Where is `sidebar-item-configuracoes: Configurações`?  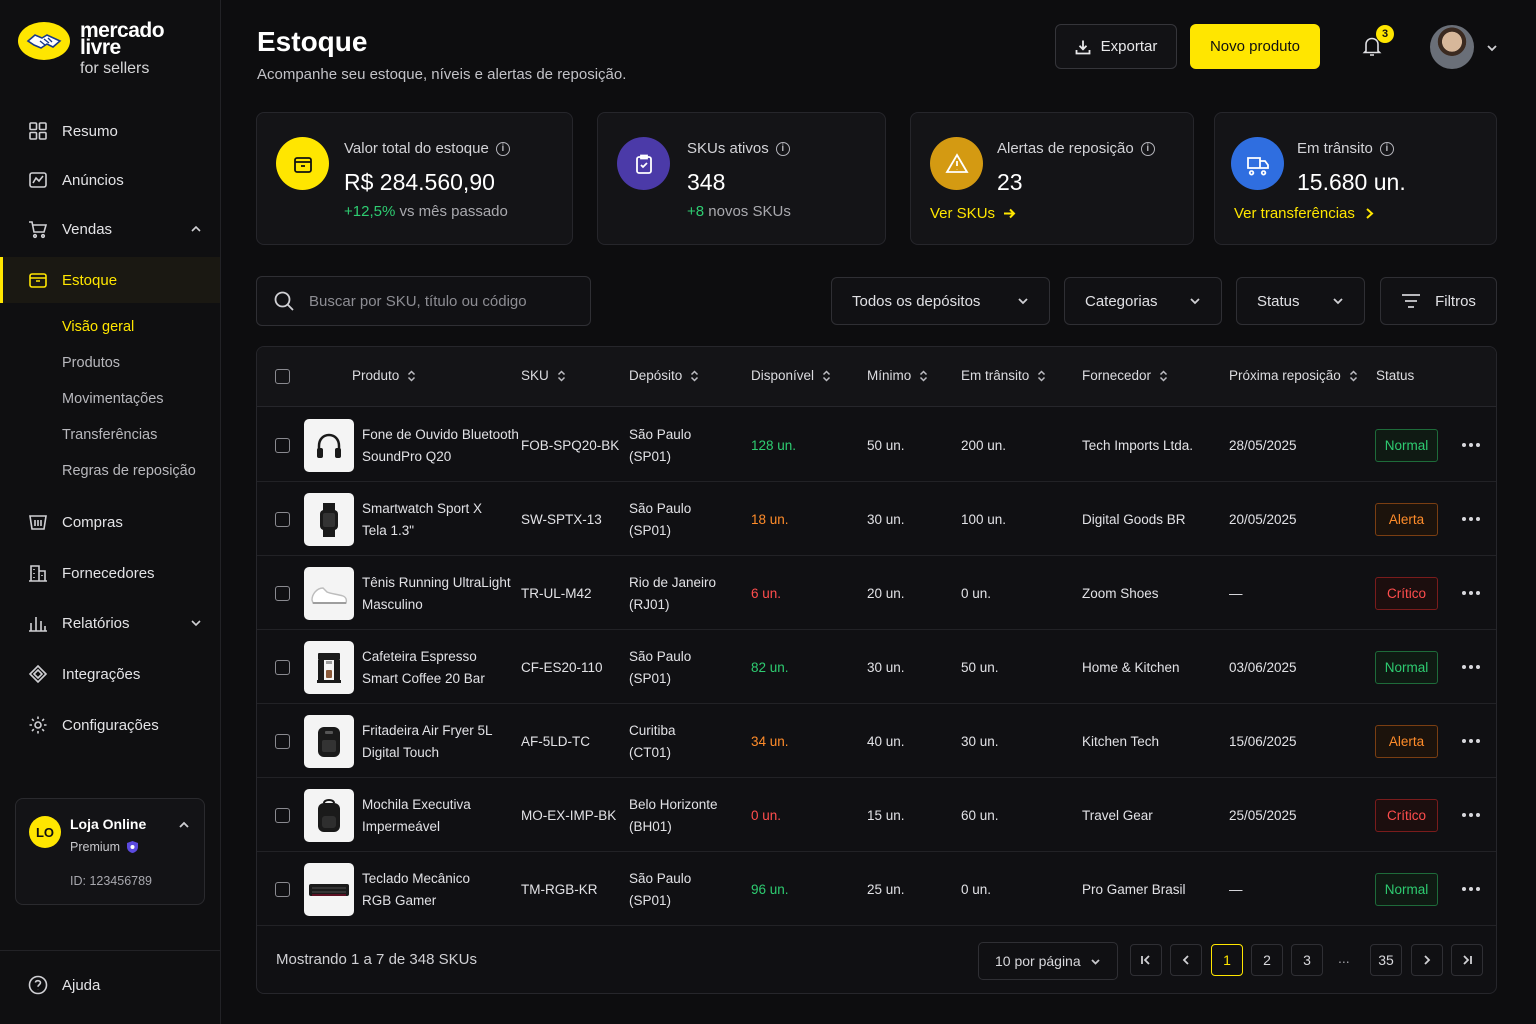 sidebar-item-configuracoes: Configurações is located at coordinates (110, 725).